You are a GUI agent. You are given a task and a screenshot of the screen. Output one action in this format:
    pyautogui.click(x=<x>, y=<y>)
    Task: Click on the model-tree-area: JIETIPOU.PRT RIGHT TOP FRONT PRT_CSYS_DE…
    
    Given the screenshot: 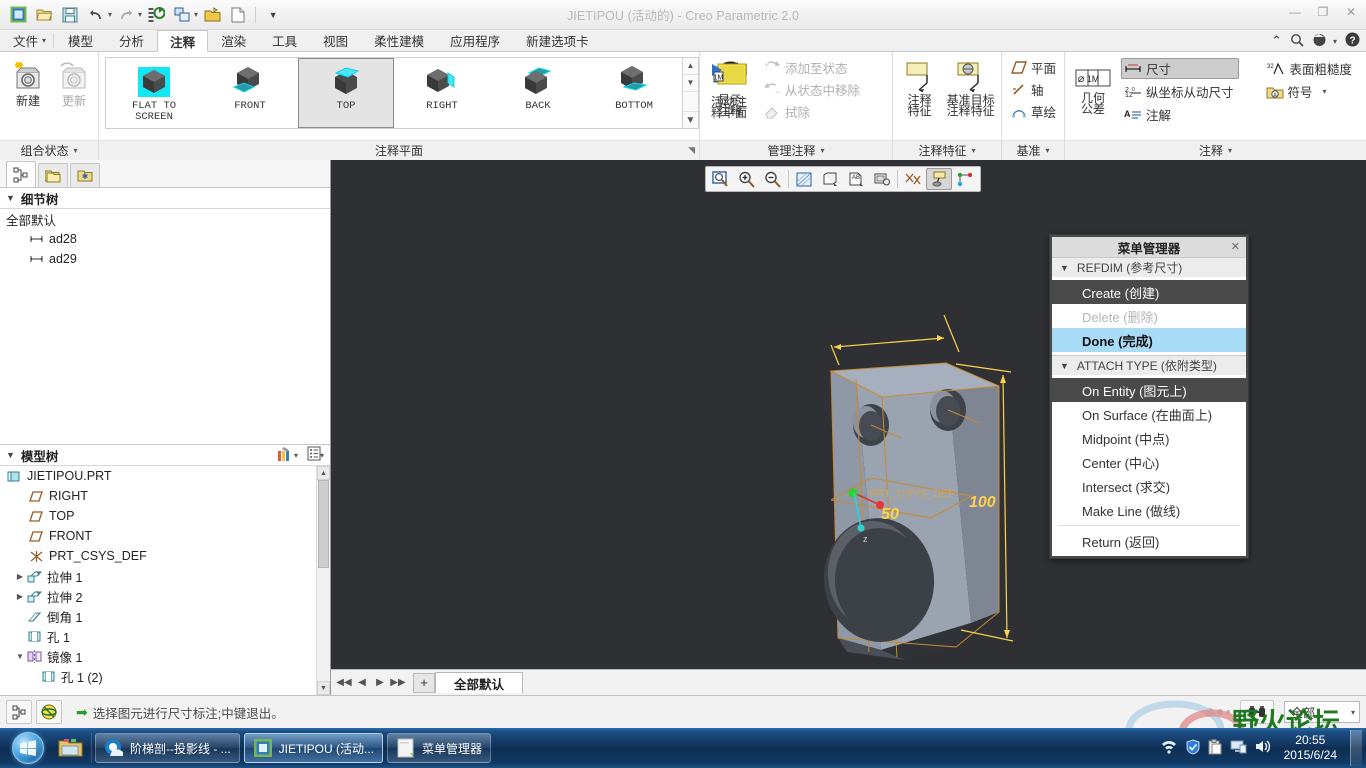 What is the action you would take?
    pyautogui.click(x=165, y=580)
    